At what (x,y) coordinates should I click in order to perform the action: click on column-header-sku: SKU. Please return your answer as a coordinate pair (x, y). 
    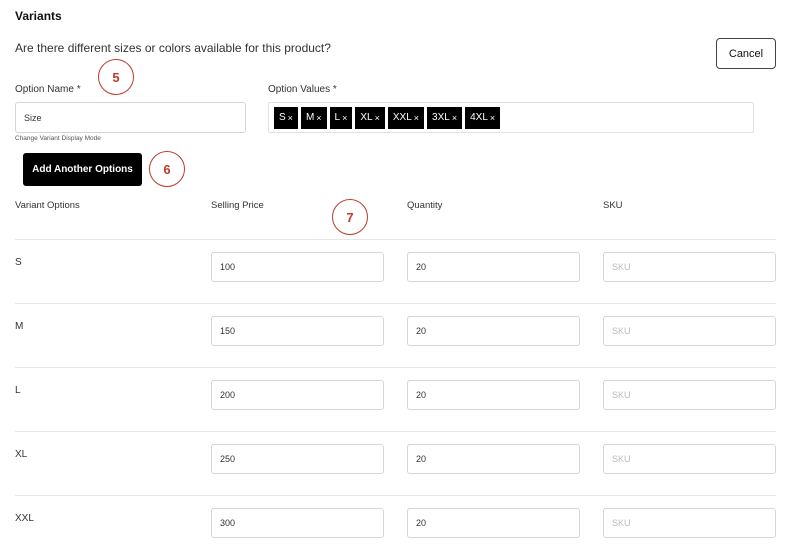
    Looking at the image, I should click on (613, 205).